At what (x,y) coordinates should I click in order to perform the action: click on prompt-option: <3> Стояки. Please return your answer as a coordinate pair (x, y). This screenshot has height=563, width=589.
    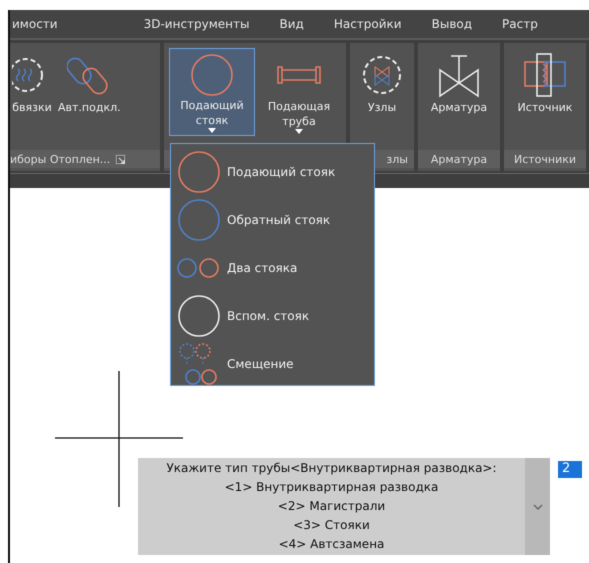
    Looking at the image, I should click on (331, 525).